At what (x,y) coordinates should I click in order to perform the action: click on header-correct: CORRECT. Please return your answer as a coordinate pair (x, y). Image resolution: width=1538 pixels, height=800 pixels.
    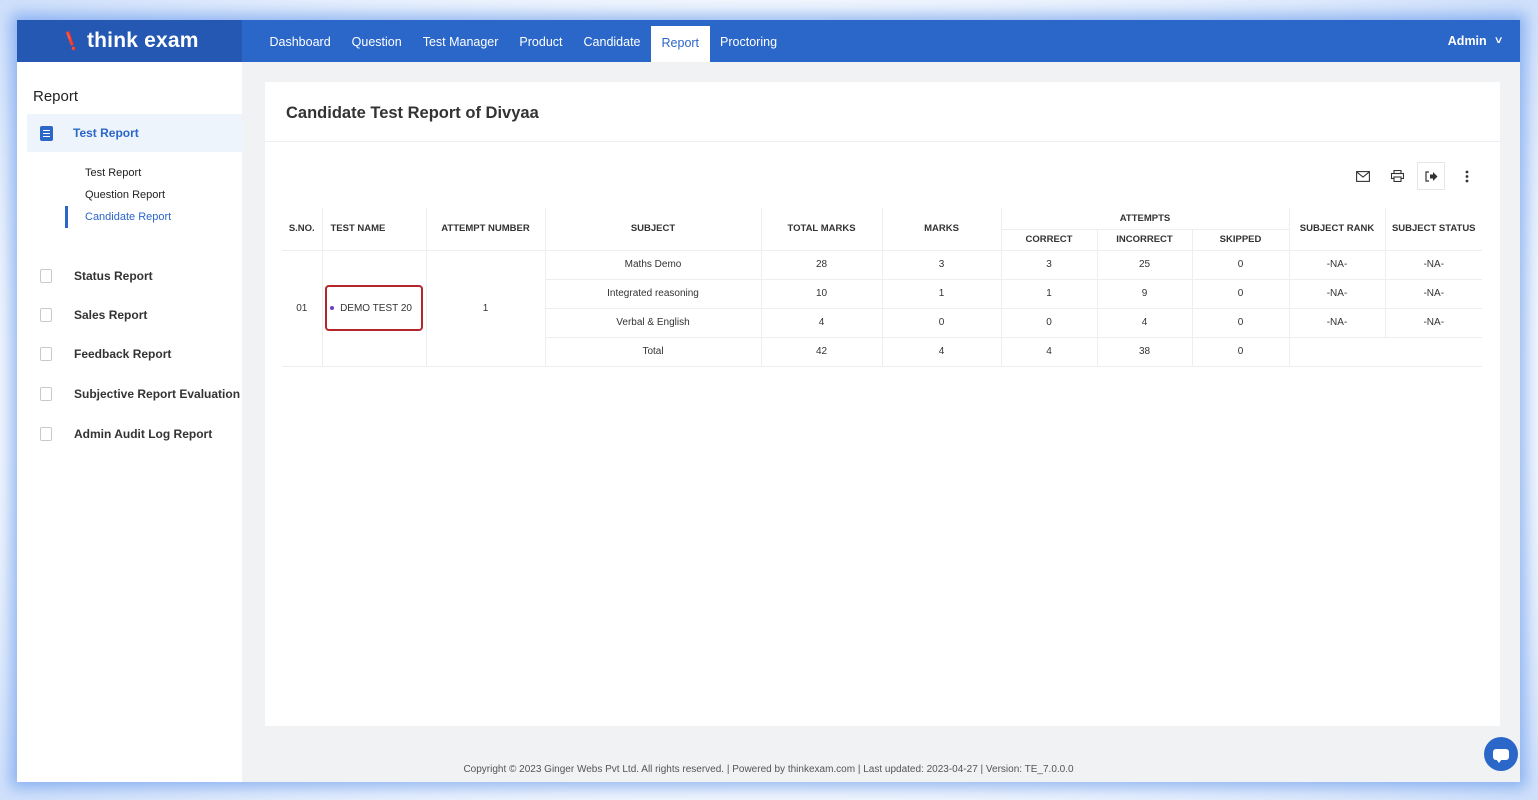
    Looking at the image, I should click on (1049, 240).